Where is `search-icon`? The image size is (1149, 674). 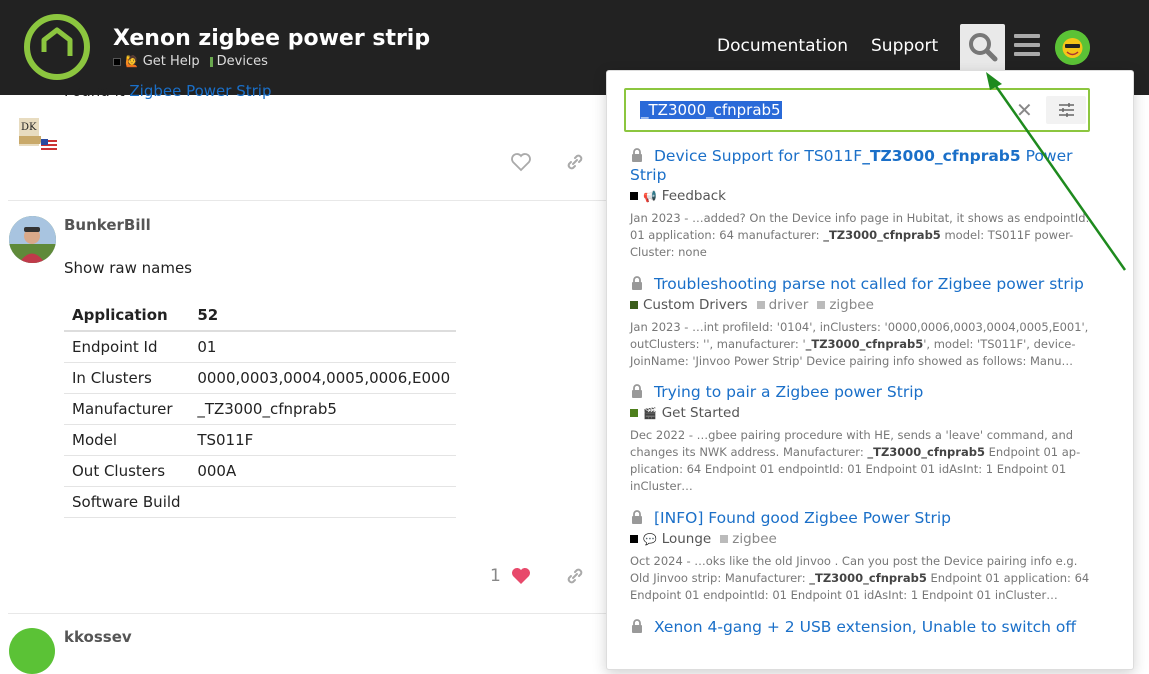
search-icon is located at coordinates (983, 47).